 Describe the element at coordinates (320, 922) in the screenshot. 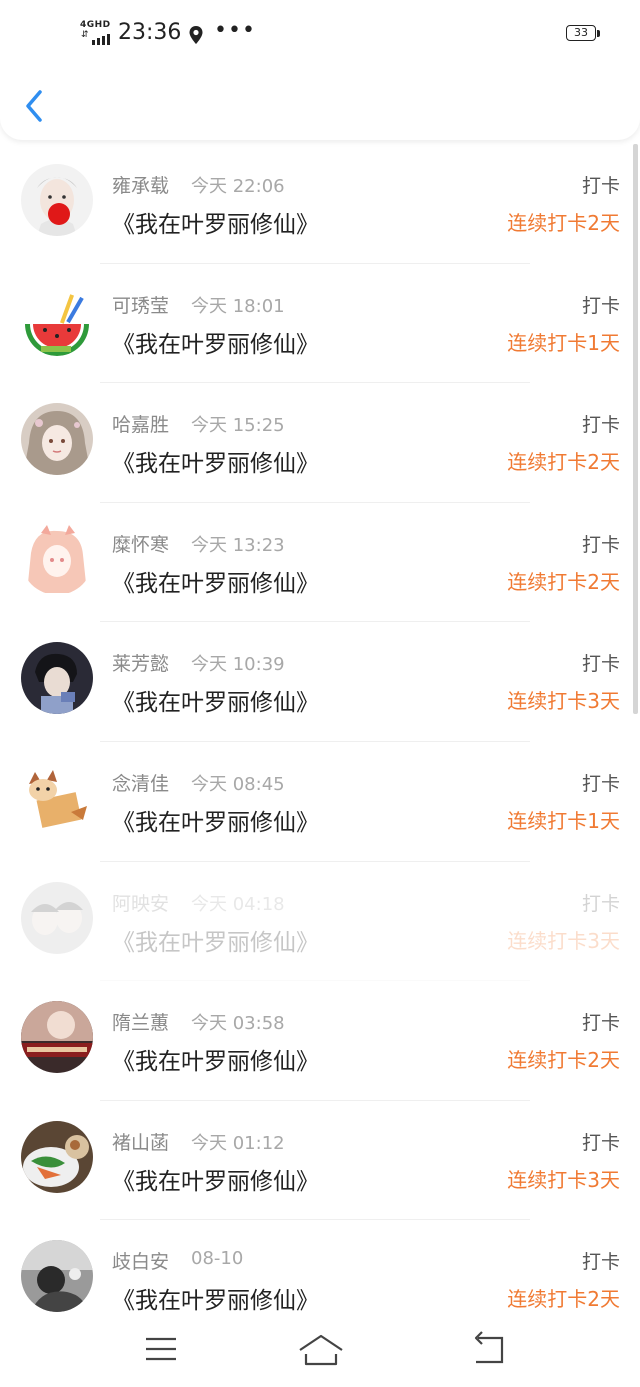

I see `list-item: 阿映安 今天 04:18 《我在叶罗丽修仙》 打卡 连续打卡3天` at that location.